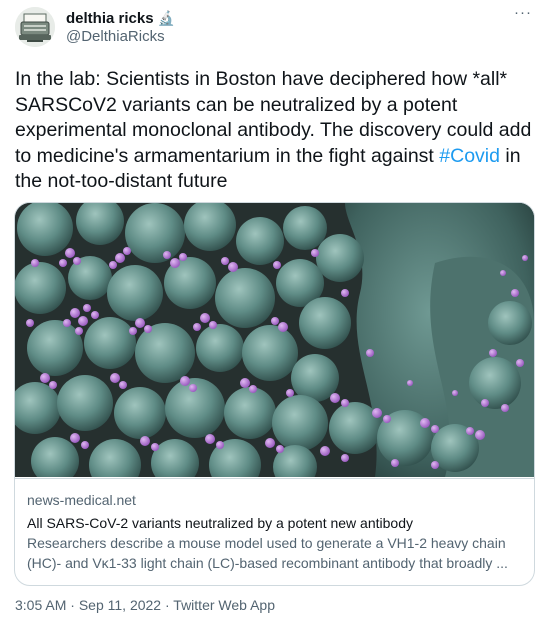  I want to click on microscope-icon: 🔬, so click(166, 18).